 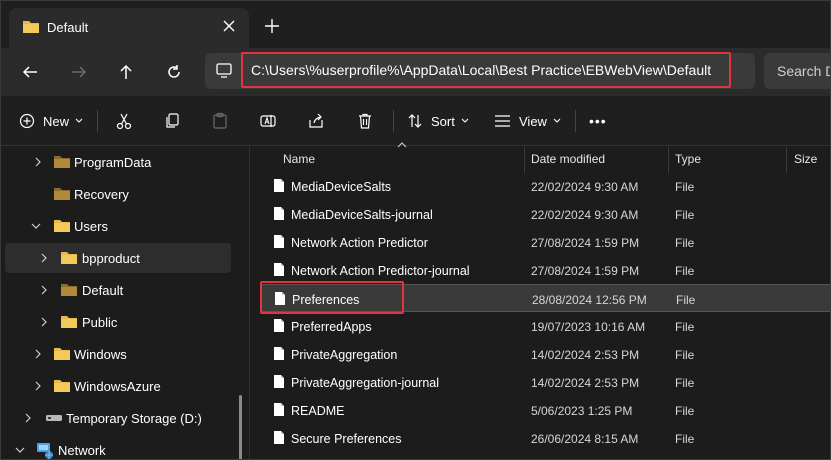 What do you see at coordinates (588, 327) in the screenshot?
I see `file-date: 19/07/2023 10:16 AM` at bounding box center [588, 327].